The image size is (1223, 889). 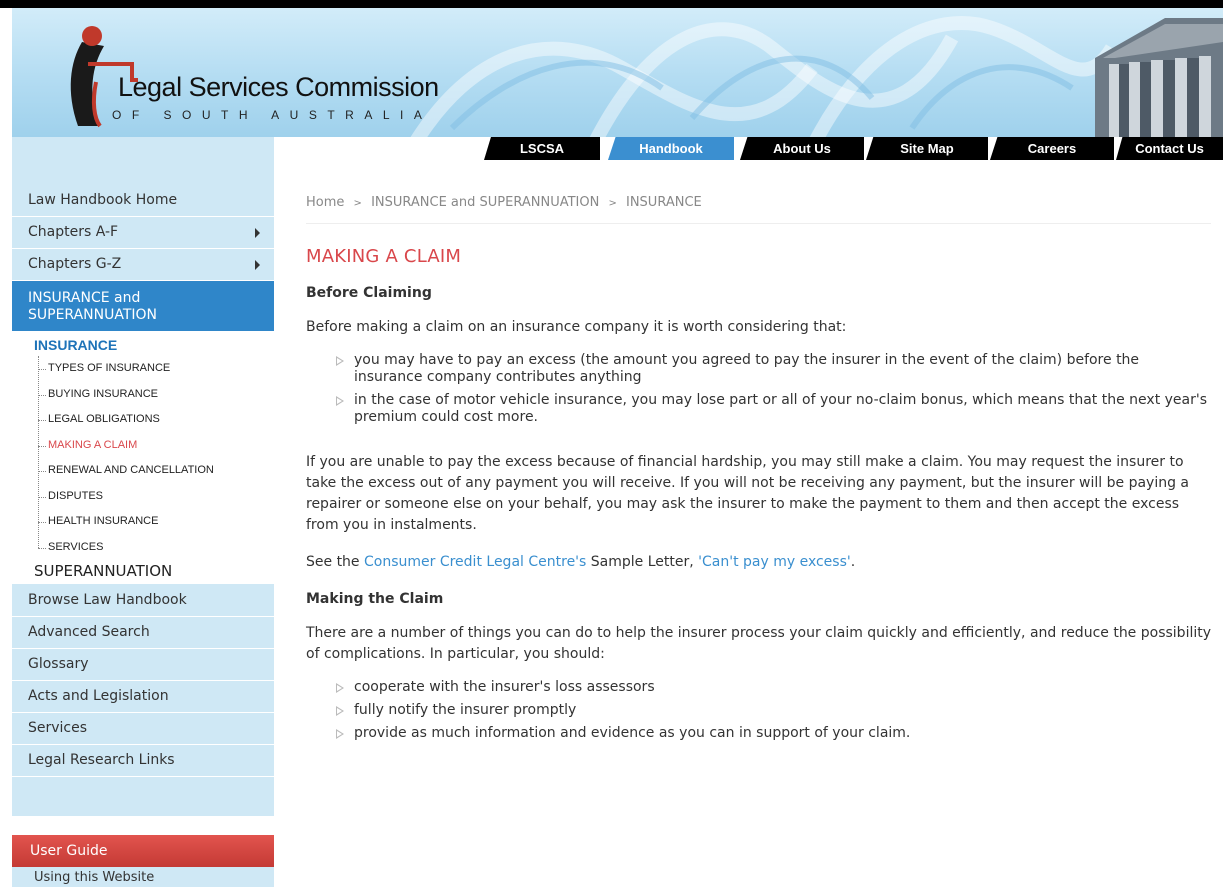 What do you see at coordinates (671, 148) in the screenshot?
I see `tab-handbook: Handbook` at bounding box center [671, 148].